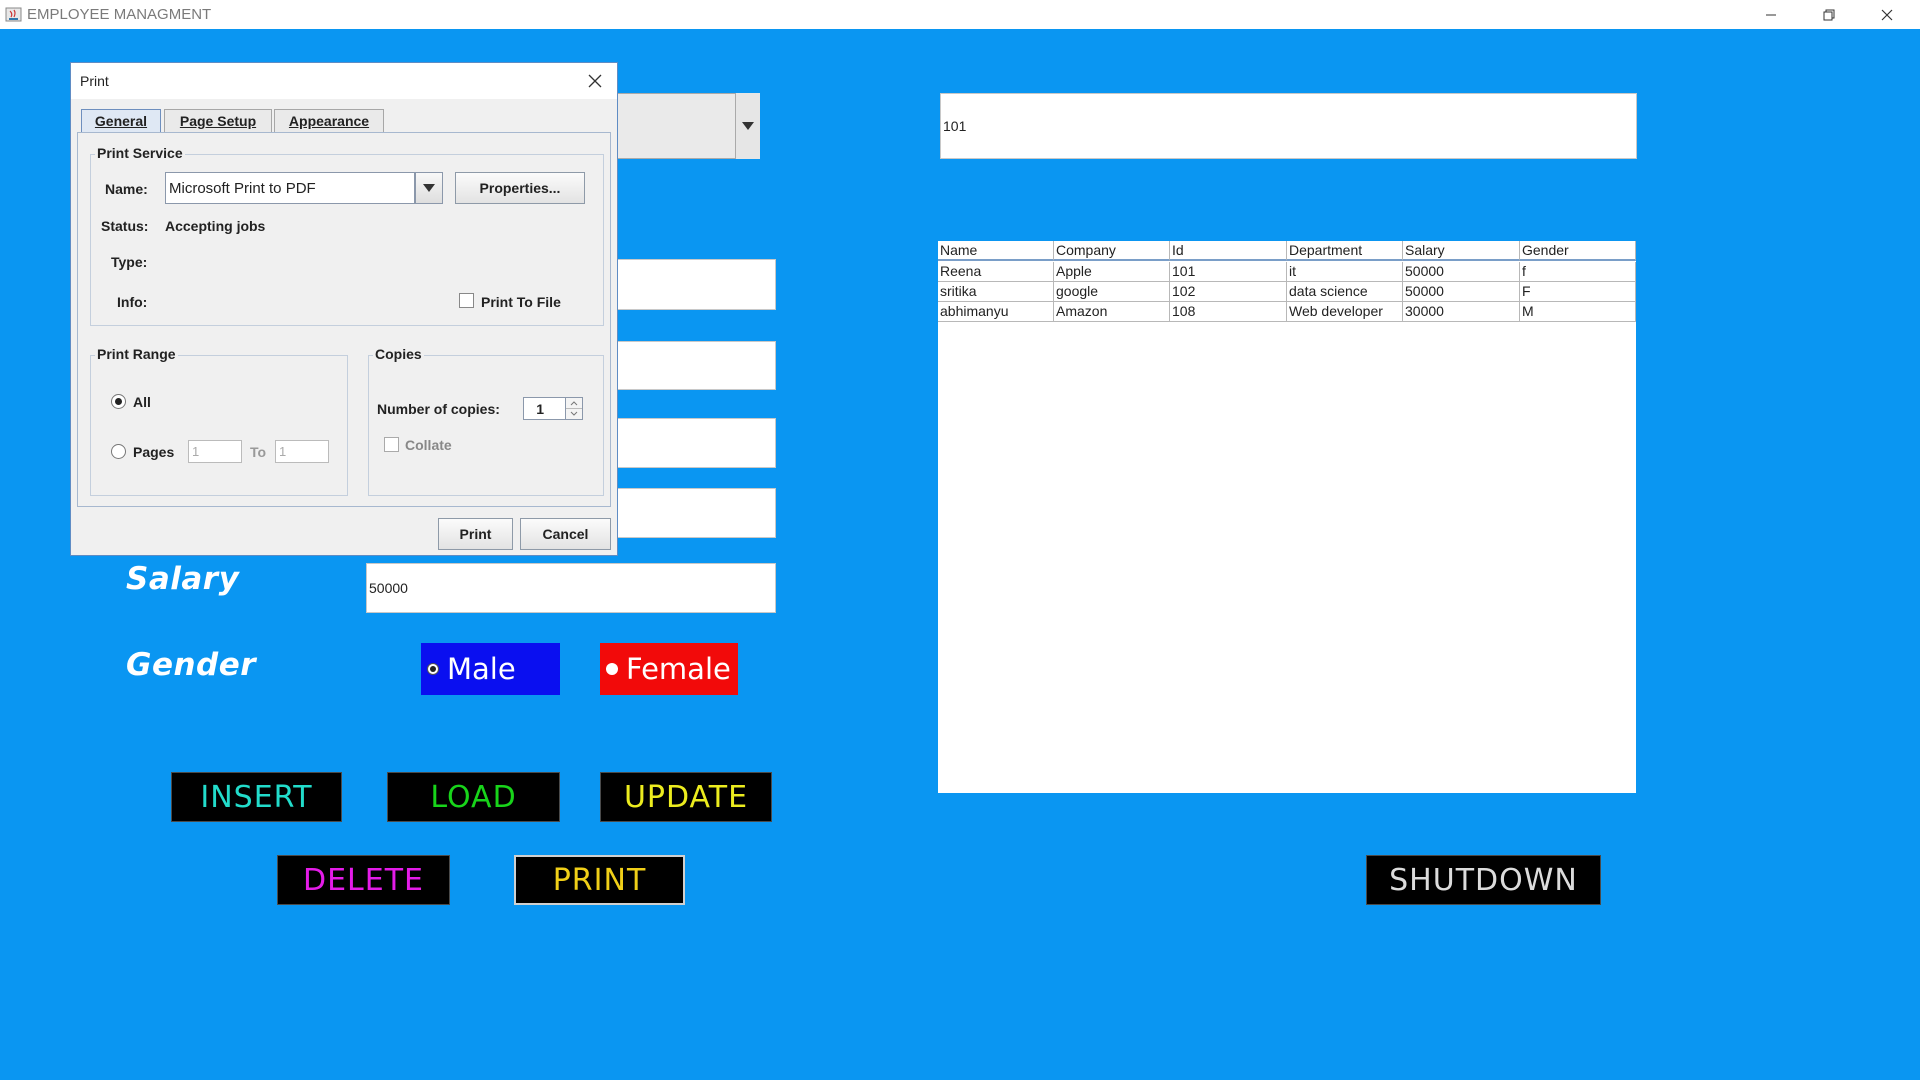 The width and height of the screenshot is (1920, 1080). I want to click on table-cell: M, so click(1578, 312).